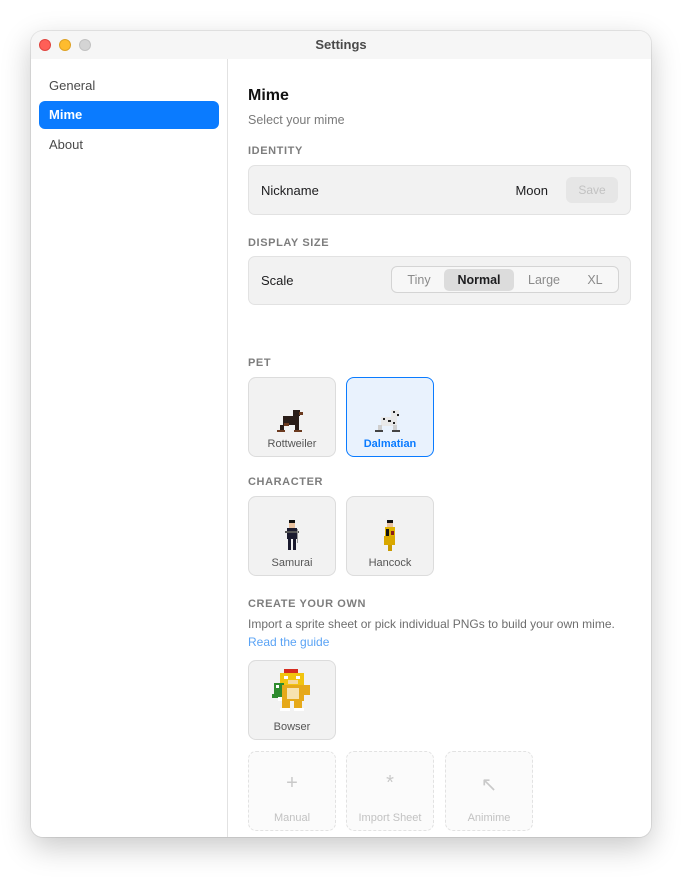 The width and height of the screenshot is (683, 880). Describe the element at coordinates (275, 151) in the screenshot. I see `identity-section-label: IDENTITY` at that location.